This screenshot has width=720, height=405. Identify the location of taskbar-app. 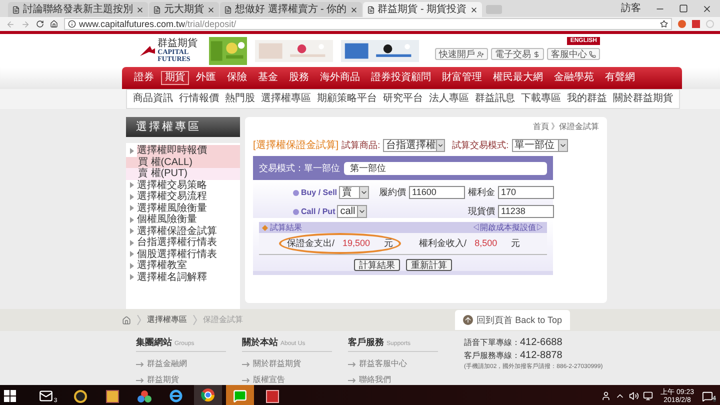
(208, 395).